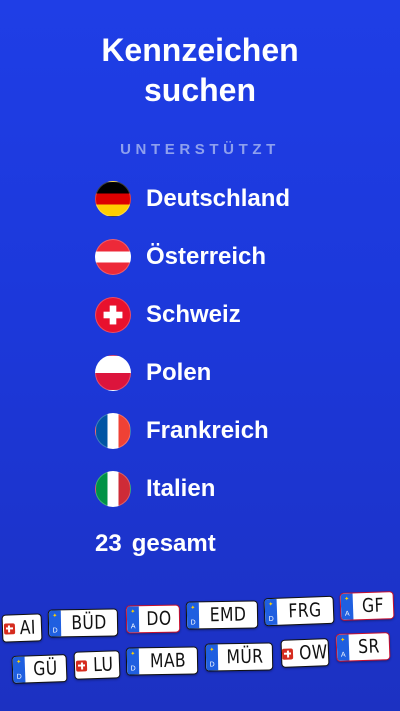  I want to click on country-name: Deutschland, so click(218, 198).